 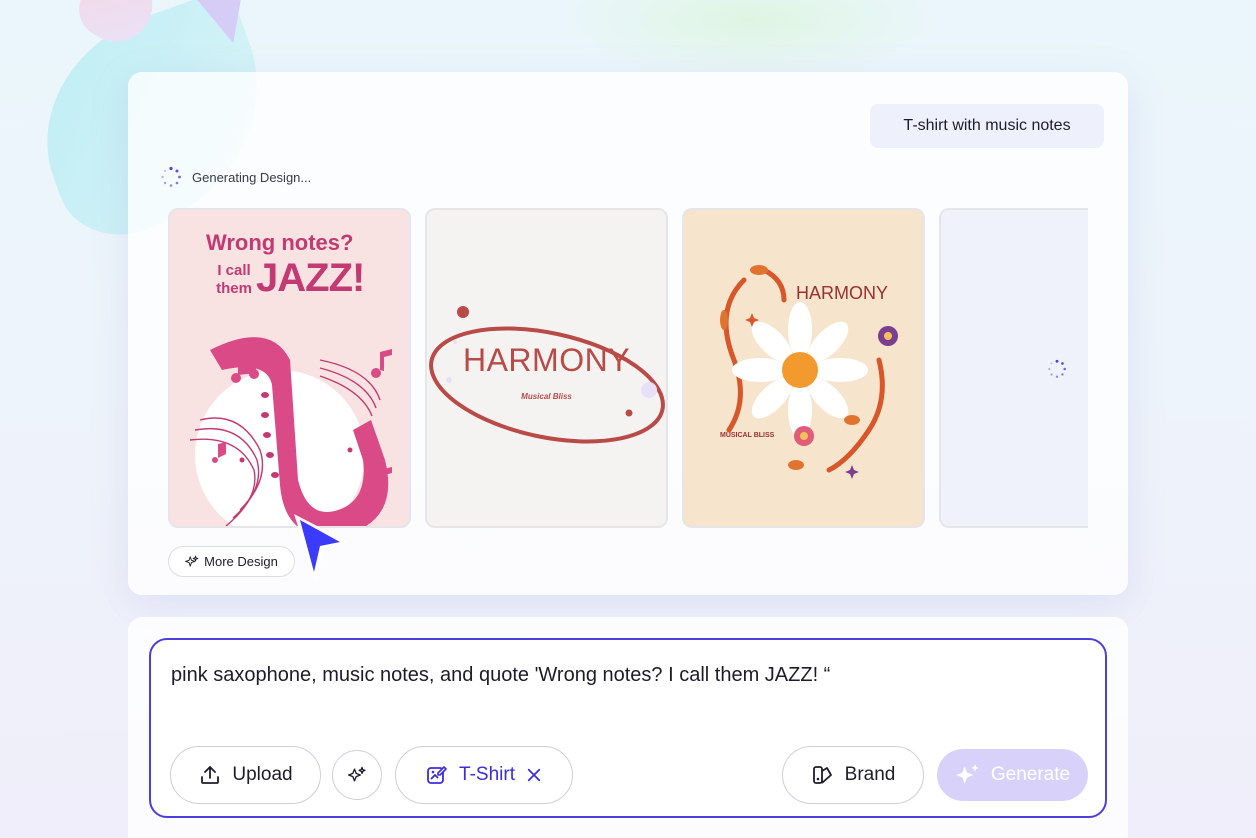 I want to click on design-card-daisy: HARMONY MUSICAL BLISS, so click(x=803, y=368).